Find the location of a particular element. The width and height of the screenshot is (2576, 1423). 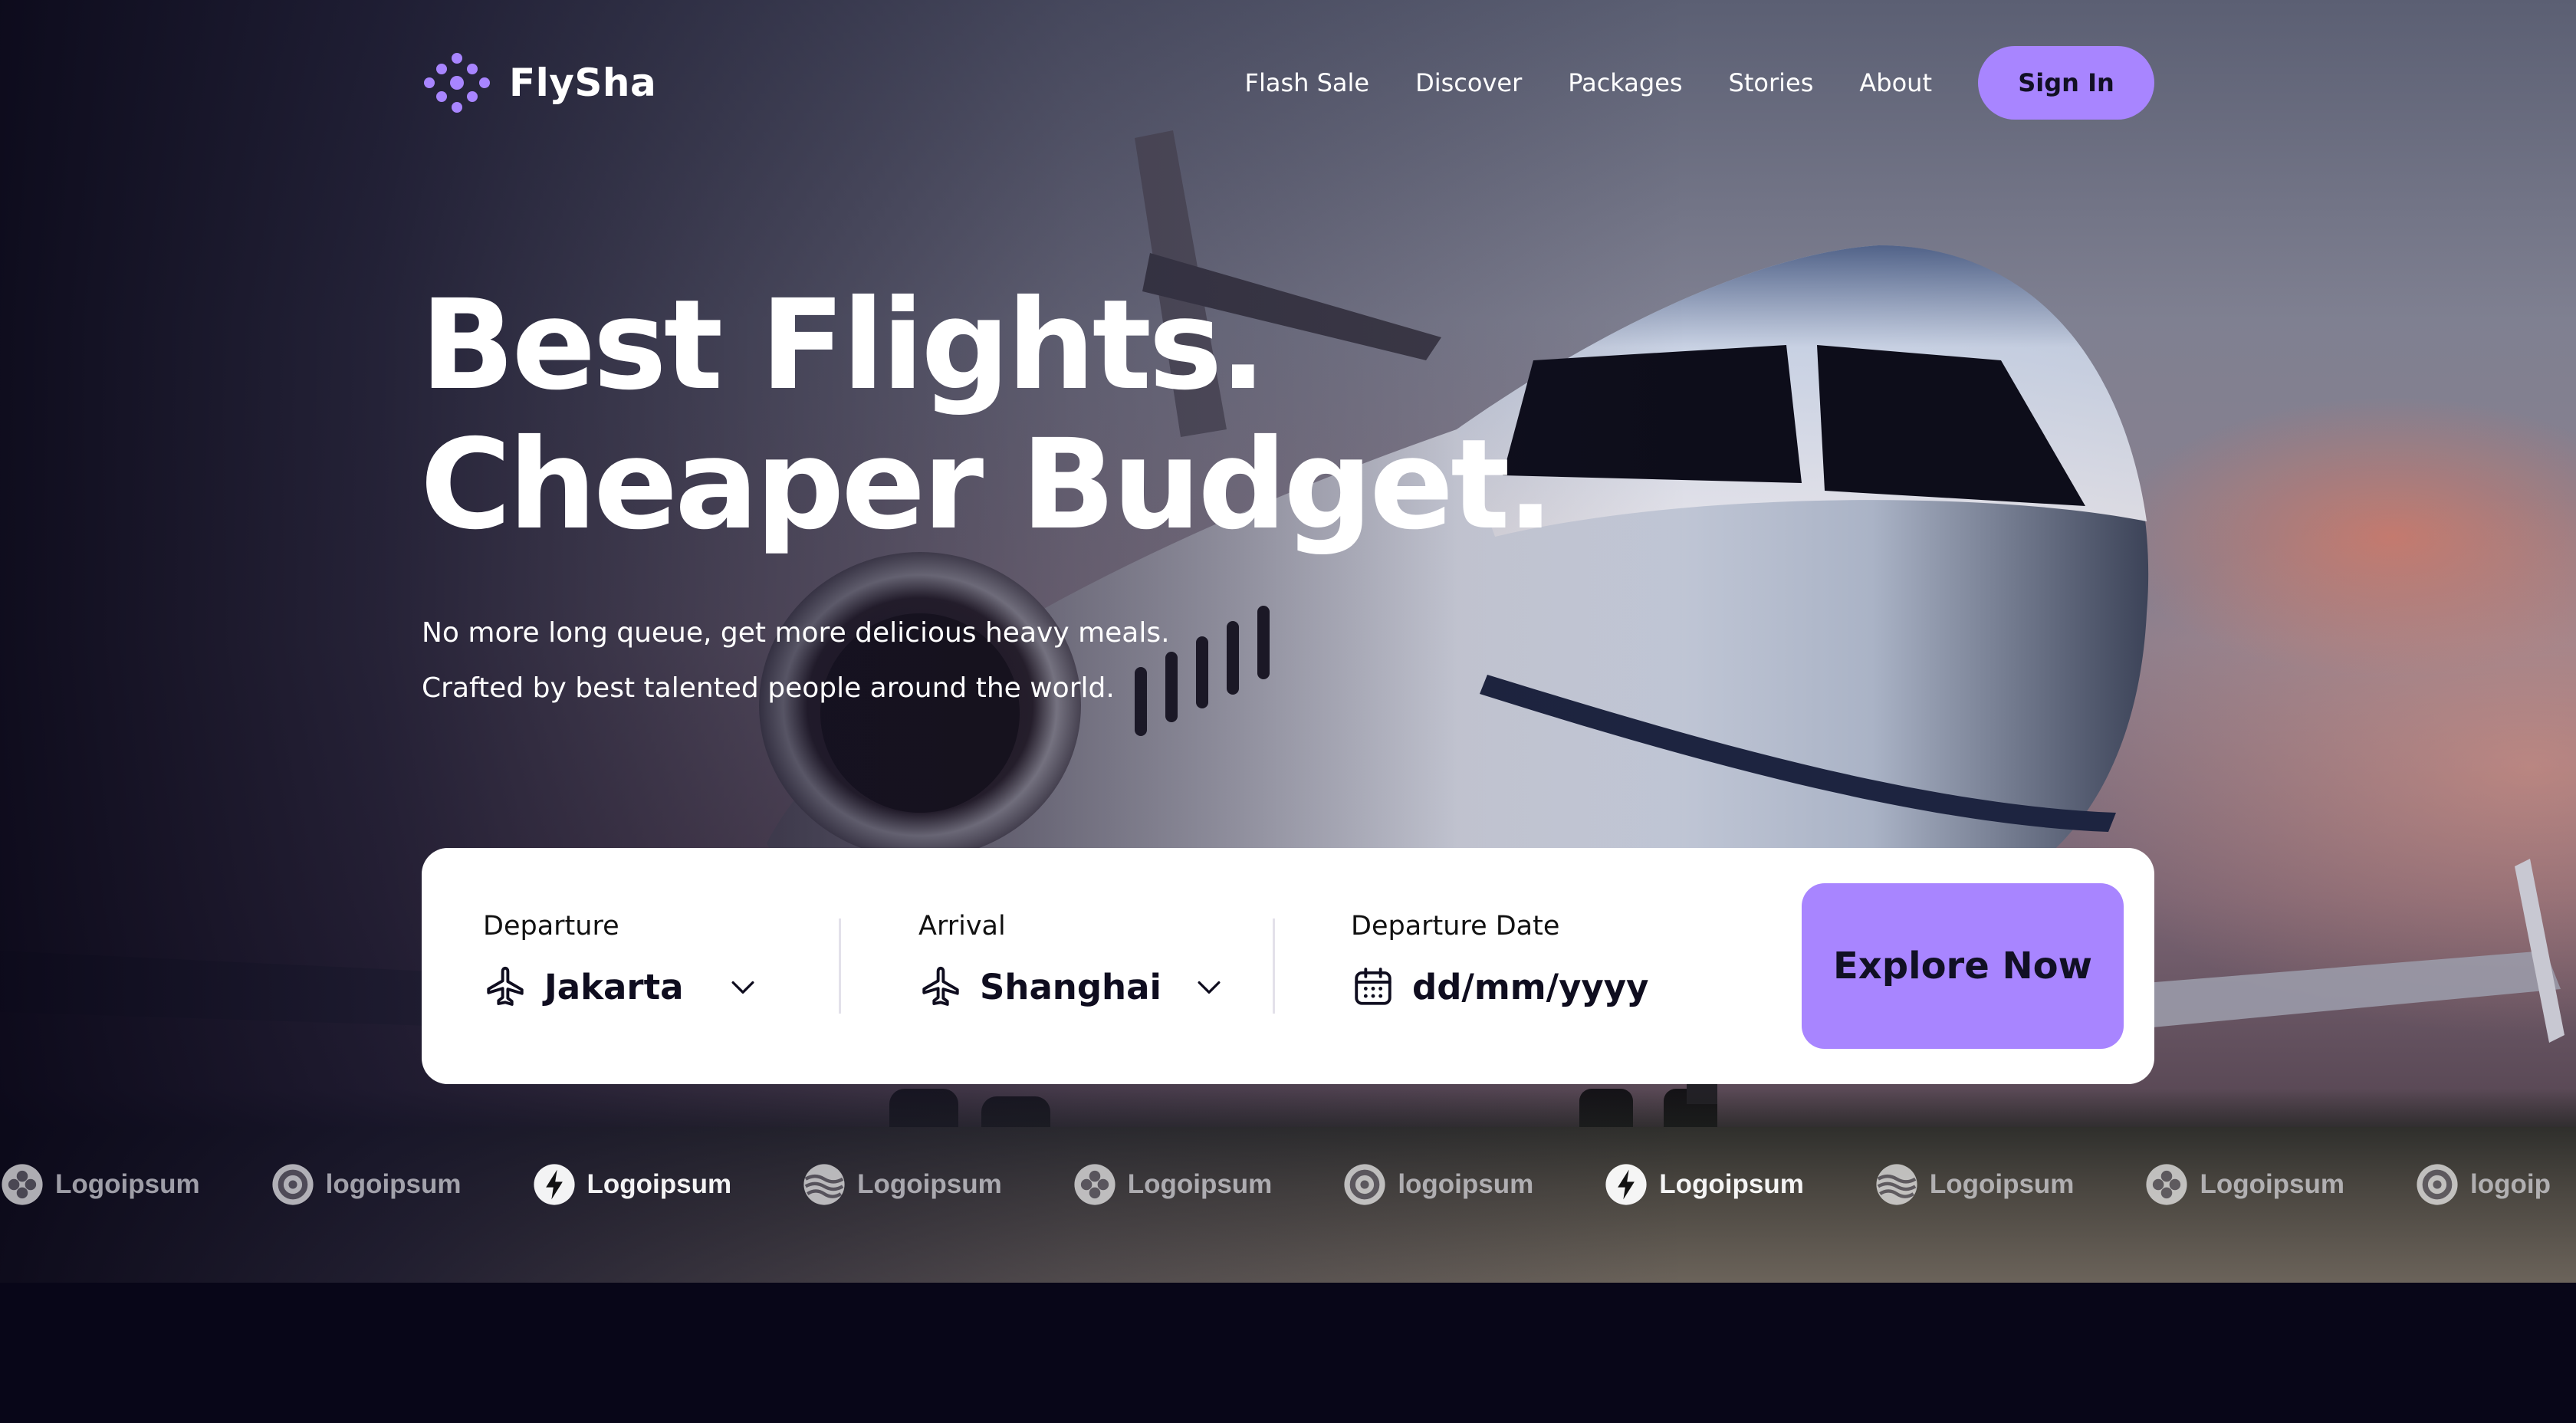

nav-link-stories: Stories is located at coordinates (1772, 82).